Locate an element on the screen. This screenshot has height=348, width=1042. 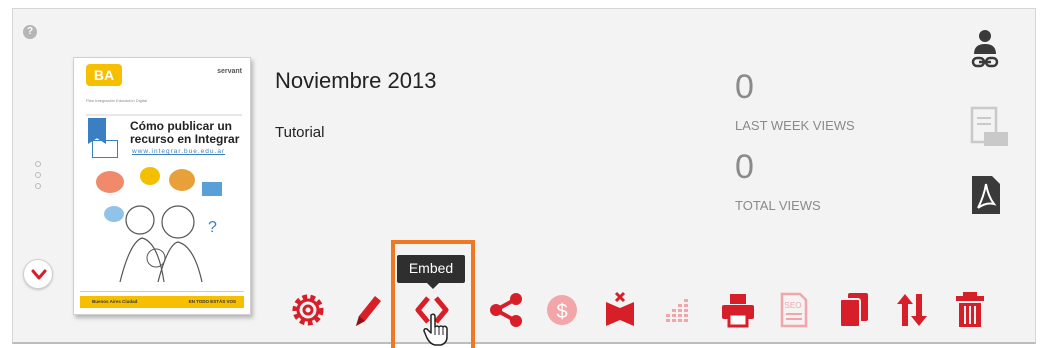
svg-text: SEO is located at coordinates (793, 305).